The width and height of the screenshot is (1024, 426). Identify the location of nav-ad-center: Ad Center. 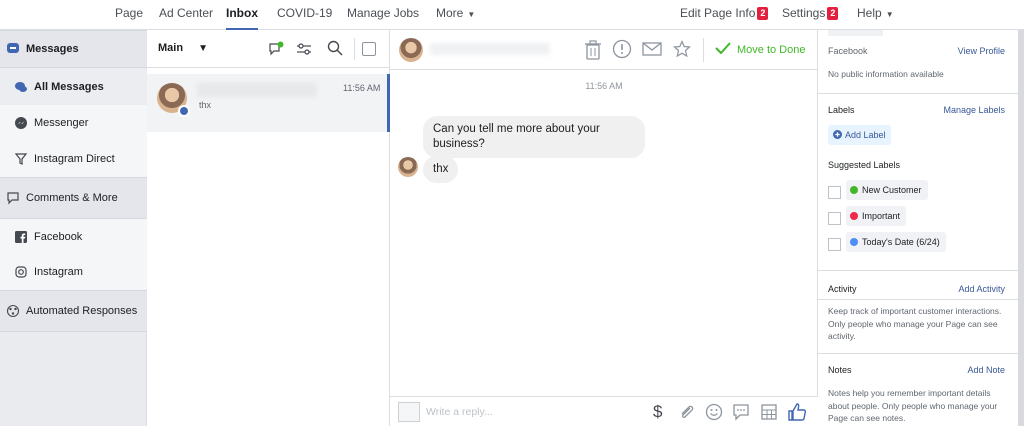
(186, 15).